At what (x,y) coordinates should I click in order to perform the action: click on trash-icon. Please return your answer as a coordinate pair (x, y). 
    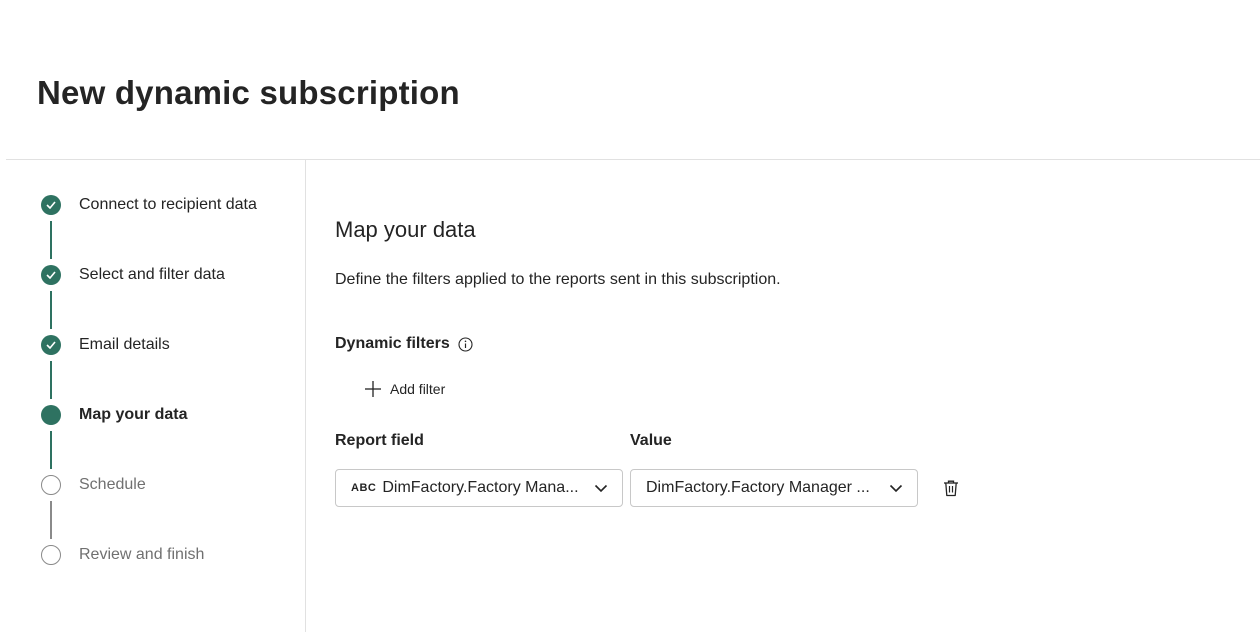
    Looking at the image, I should click on (951, 488).